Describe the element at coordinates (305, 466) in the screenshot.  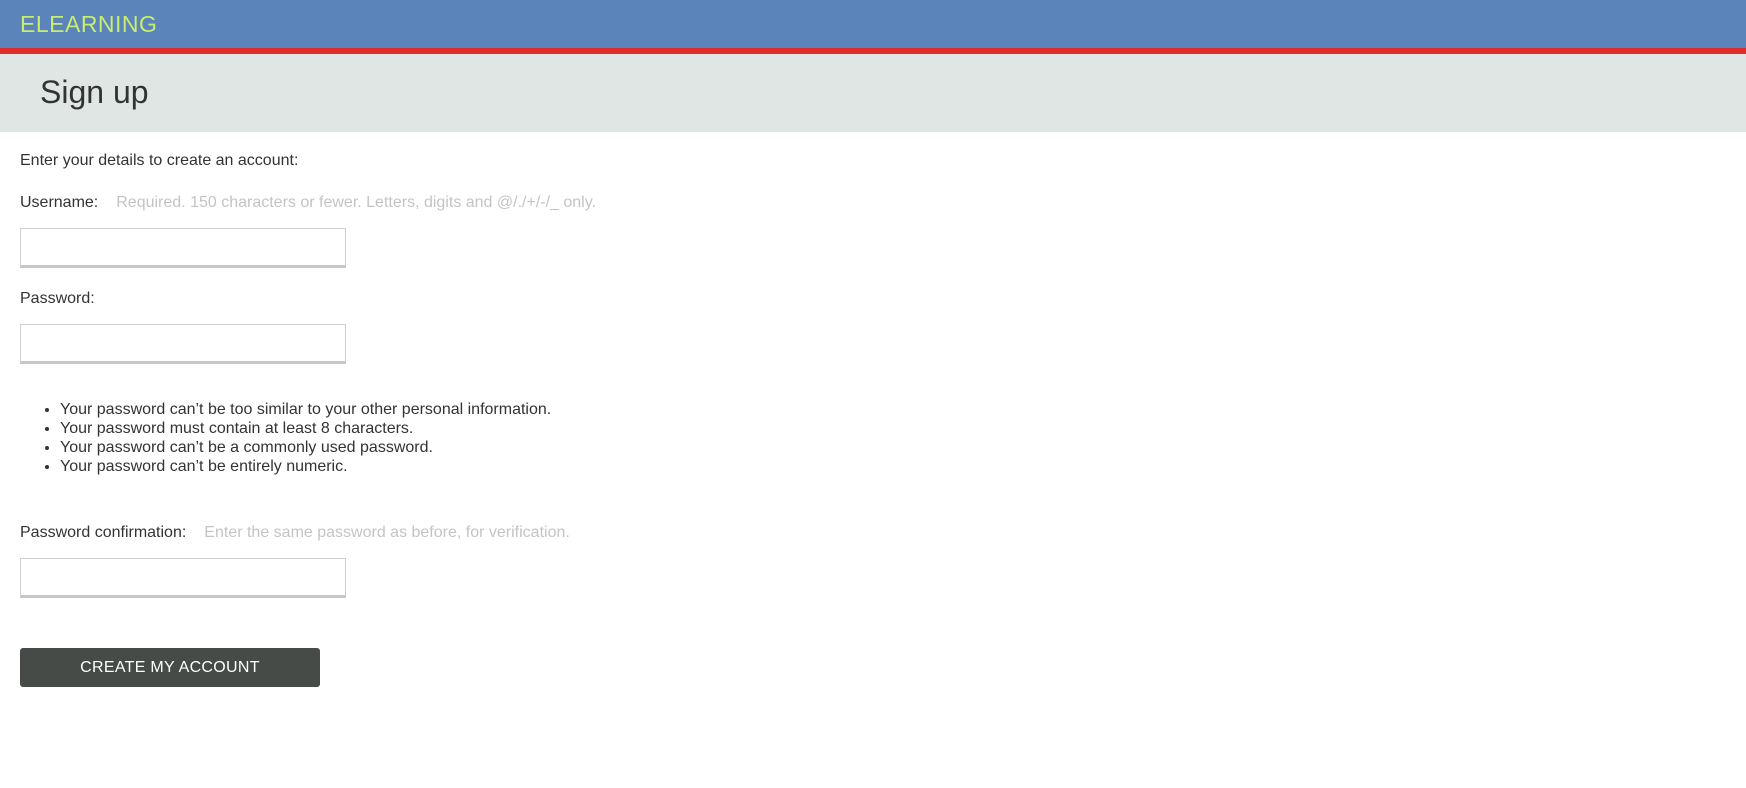
I see `password-rule: Your password can’t be entirely numeric.` at that location.